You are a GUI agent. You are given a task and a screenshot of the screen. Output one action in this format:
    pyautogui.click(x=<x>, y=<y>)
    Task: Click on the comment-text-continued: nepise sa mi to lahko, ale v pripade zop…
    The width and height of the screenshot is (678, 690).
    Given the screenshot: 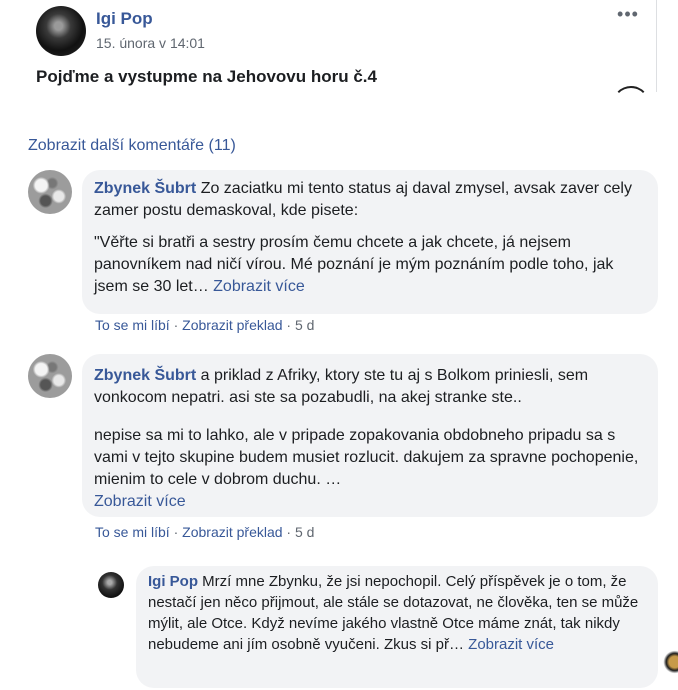 What is the action you would take?
    pyautogui.click(x=370, y=469)
    